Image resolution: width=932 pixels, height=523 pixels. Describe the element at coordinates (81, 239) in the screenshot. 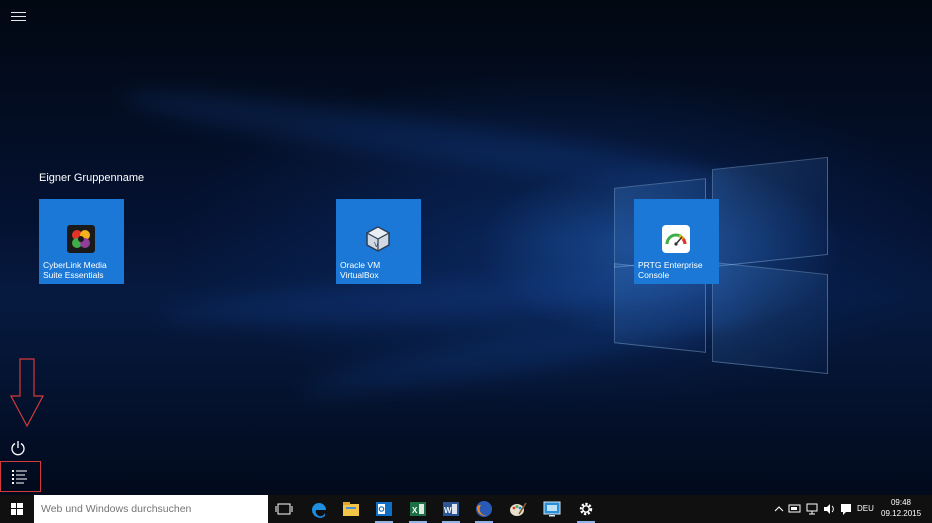

I see `cyberlink-icon` at that location.